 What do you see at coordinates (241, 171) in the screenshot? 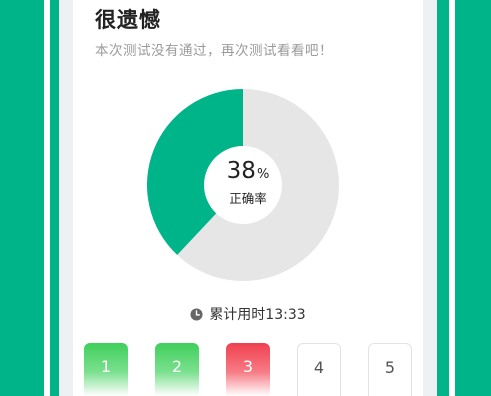
I see `accuracy-percent-value: 38` at bounding box center [241, 171].